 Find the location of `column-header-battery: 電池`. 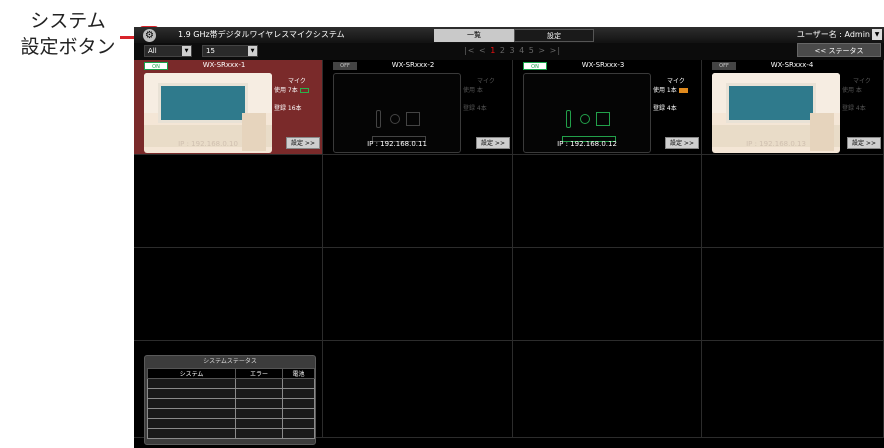

column-header-battery: 電池 is located at coordinates (298, 373).